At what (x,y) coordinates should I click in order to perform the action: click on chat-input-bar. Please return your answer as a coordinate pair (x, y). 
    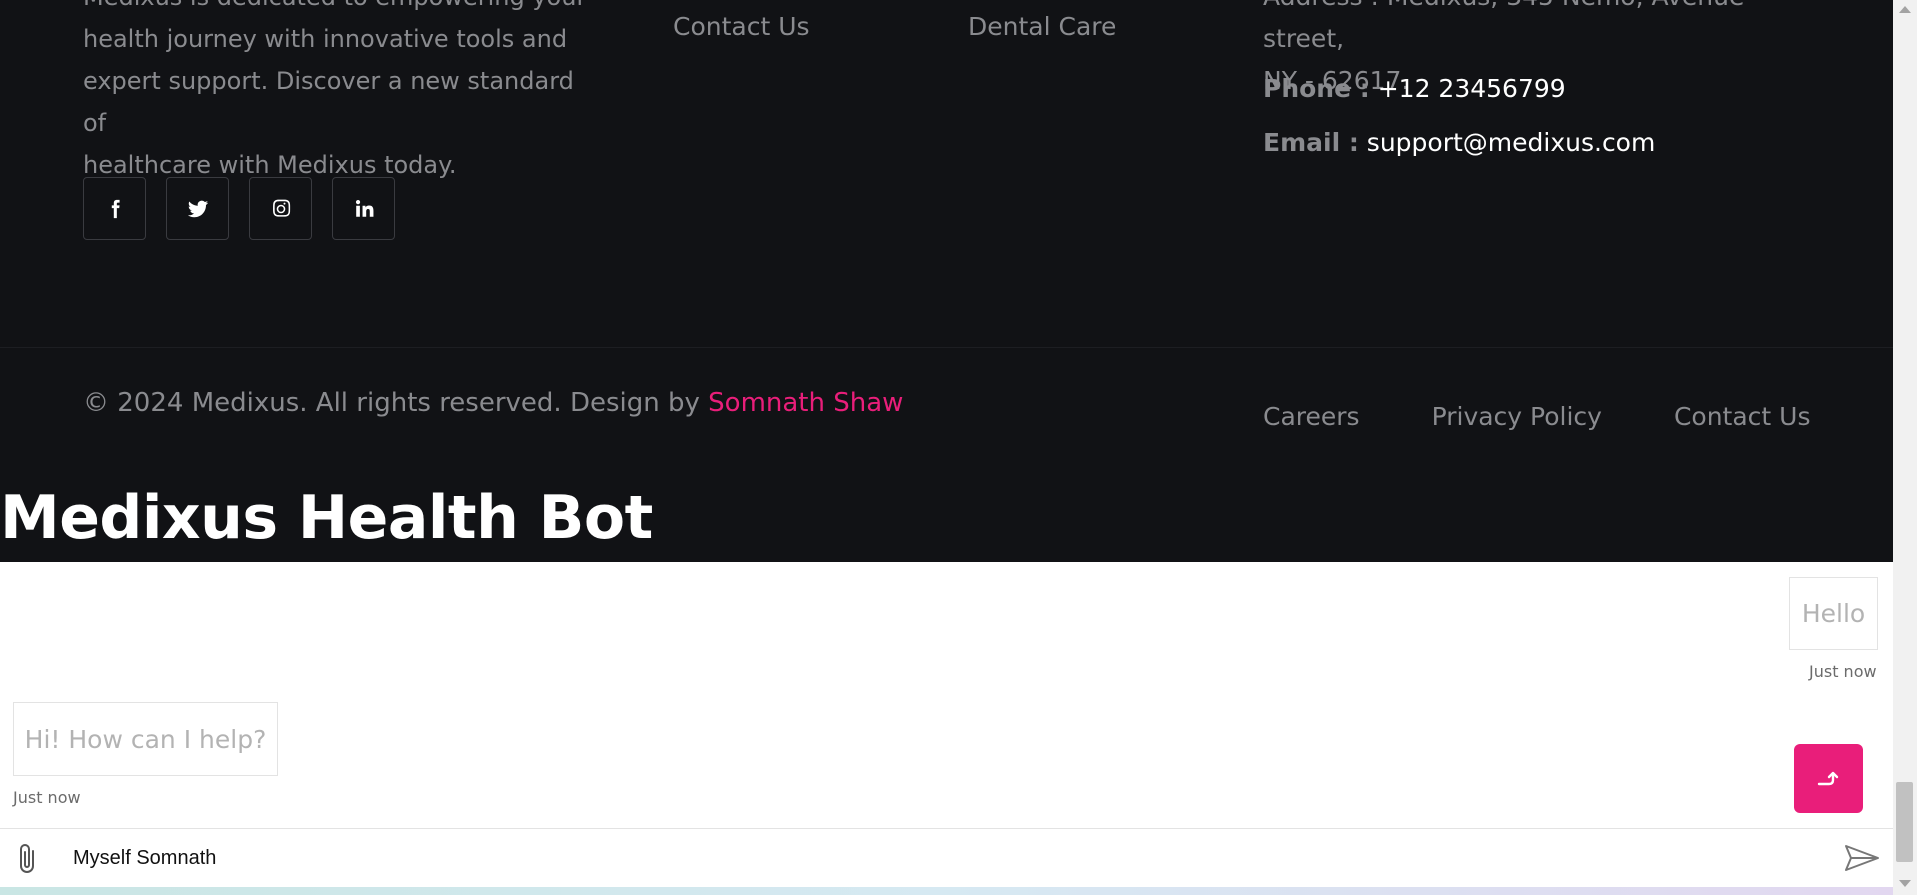
    Looking at the image, I should click on (946, 857).